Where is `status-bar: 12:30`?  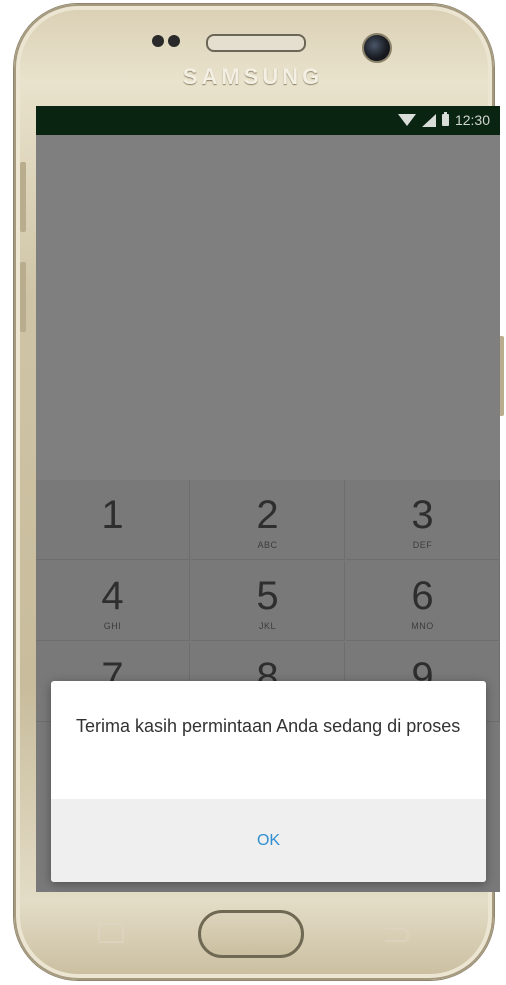
status-bar: 12:30 is located at coordinates (268, 120).